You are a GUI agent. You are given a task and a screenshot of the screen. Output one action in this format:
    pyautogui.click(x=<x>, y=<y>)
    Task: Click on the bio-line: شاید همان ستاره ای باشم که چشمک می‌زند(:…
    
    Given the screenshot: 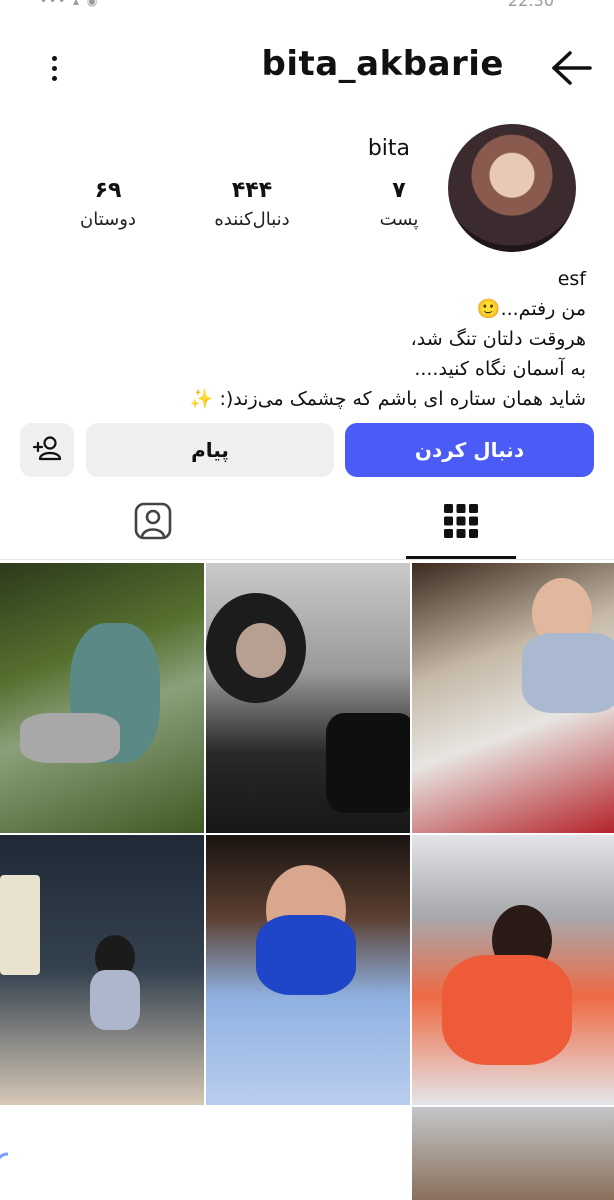 What is the action you would take?
    pyautogui.click(x=387, y=399)
    